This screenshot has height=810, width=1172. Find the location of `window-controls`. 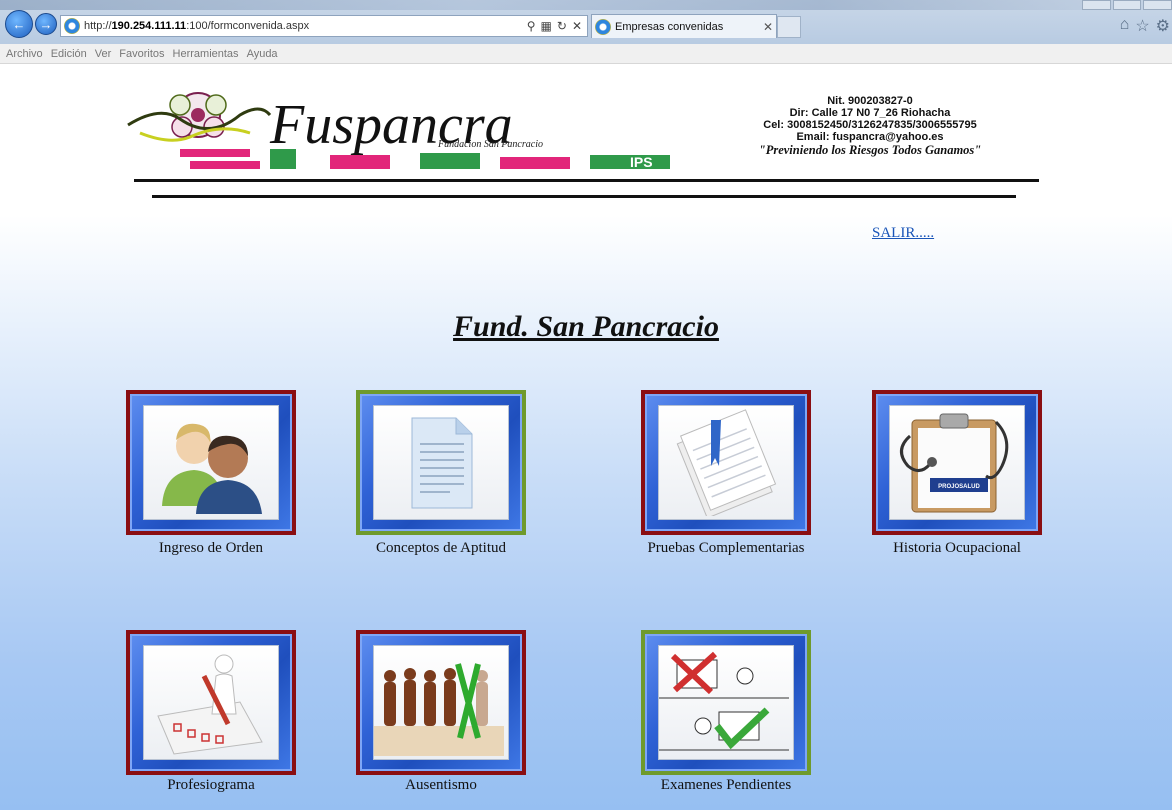

window-controls is located at coordinates (1127, 5).